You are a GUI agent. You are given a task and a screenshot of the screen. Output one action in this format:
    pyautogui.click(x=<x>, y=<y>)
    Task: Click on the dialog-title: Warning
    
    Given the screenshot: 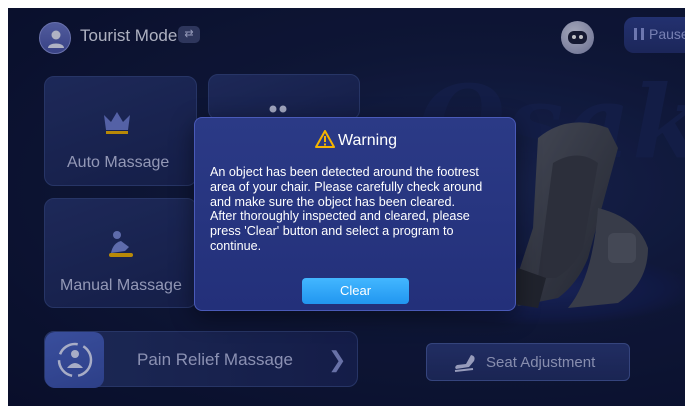 What is the action you would take?
    pyautogui.click(x=356, y=140)
    